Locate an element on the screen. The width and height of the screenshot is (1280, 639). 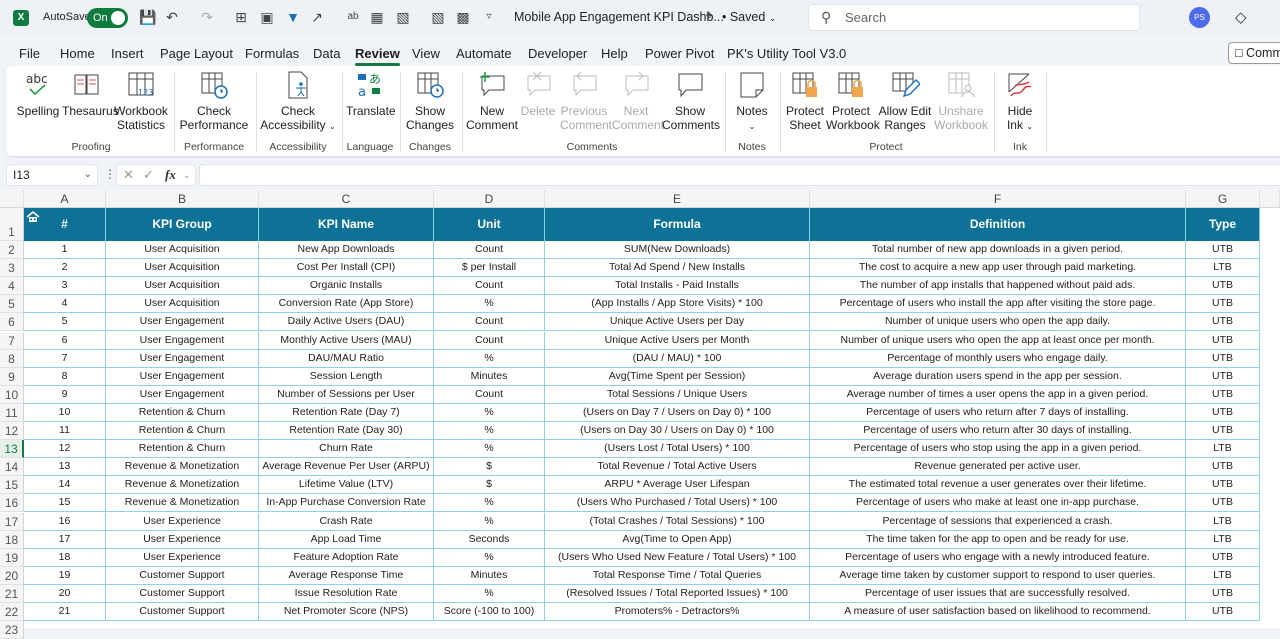
row-header: 20 is located at coordinates (12, 575).